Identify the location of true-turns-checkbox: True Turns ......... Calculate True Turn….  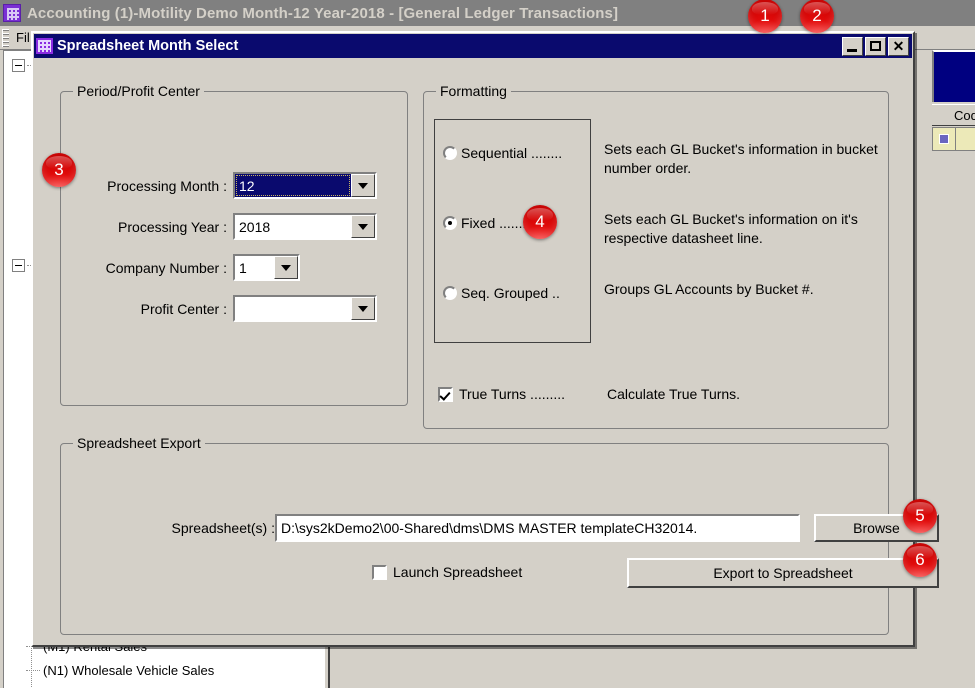
(589, 394).